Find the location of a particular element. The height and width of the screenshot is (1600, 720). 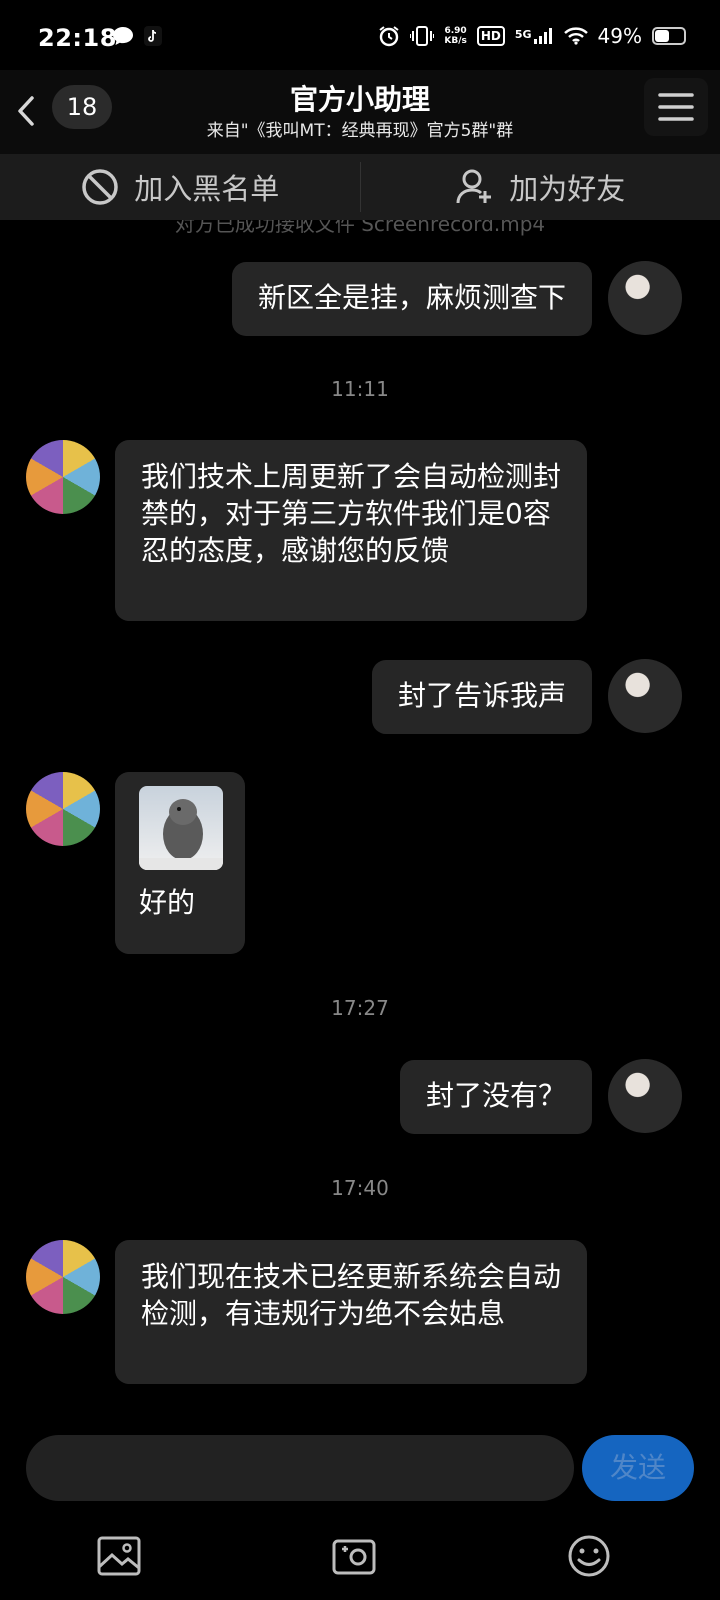

penguin-icon is located at coordinates (181, 834).